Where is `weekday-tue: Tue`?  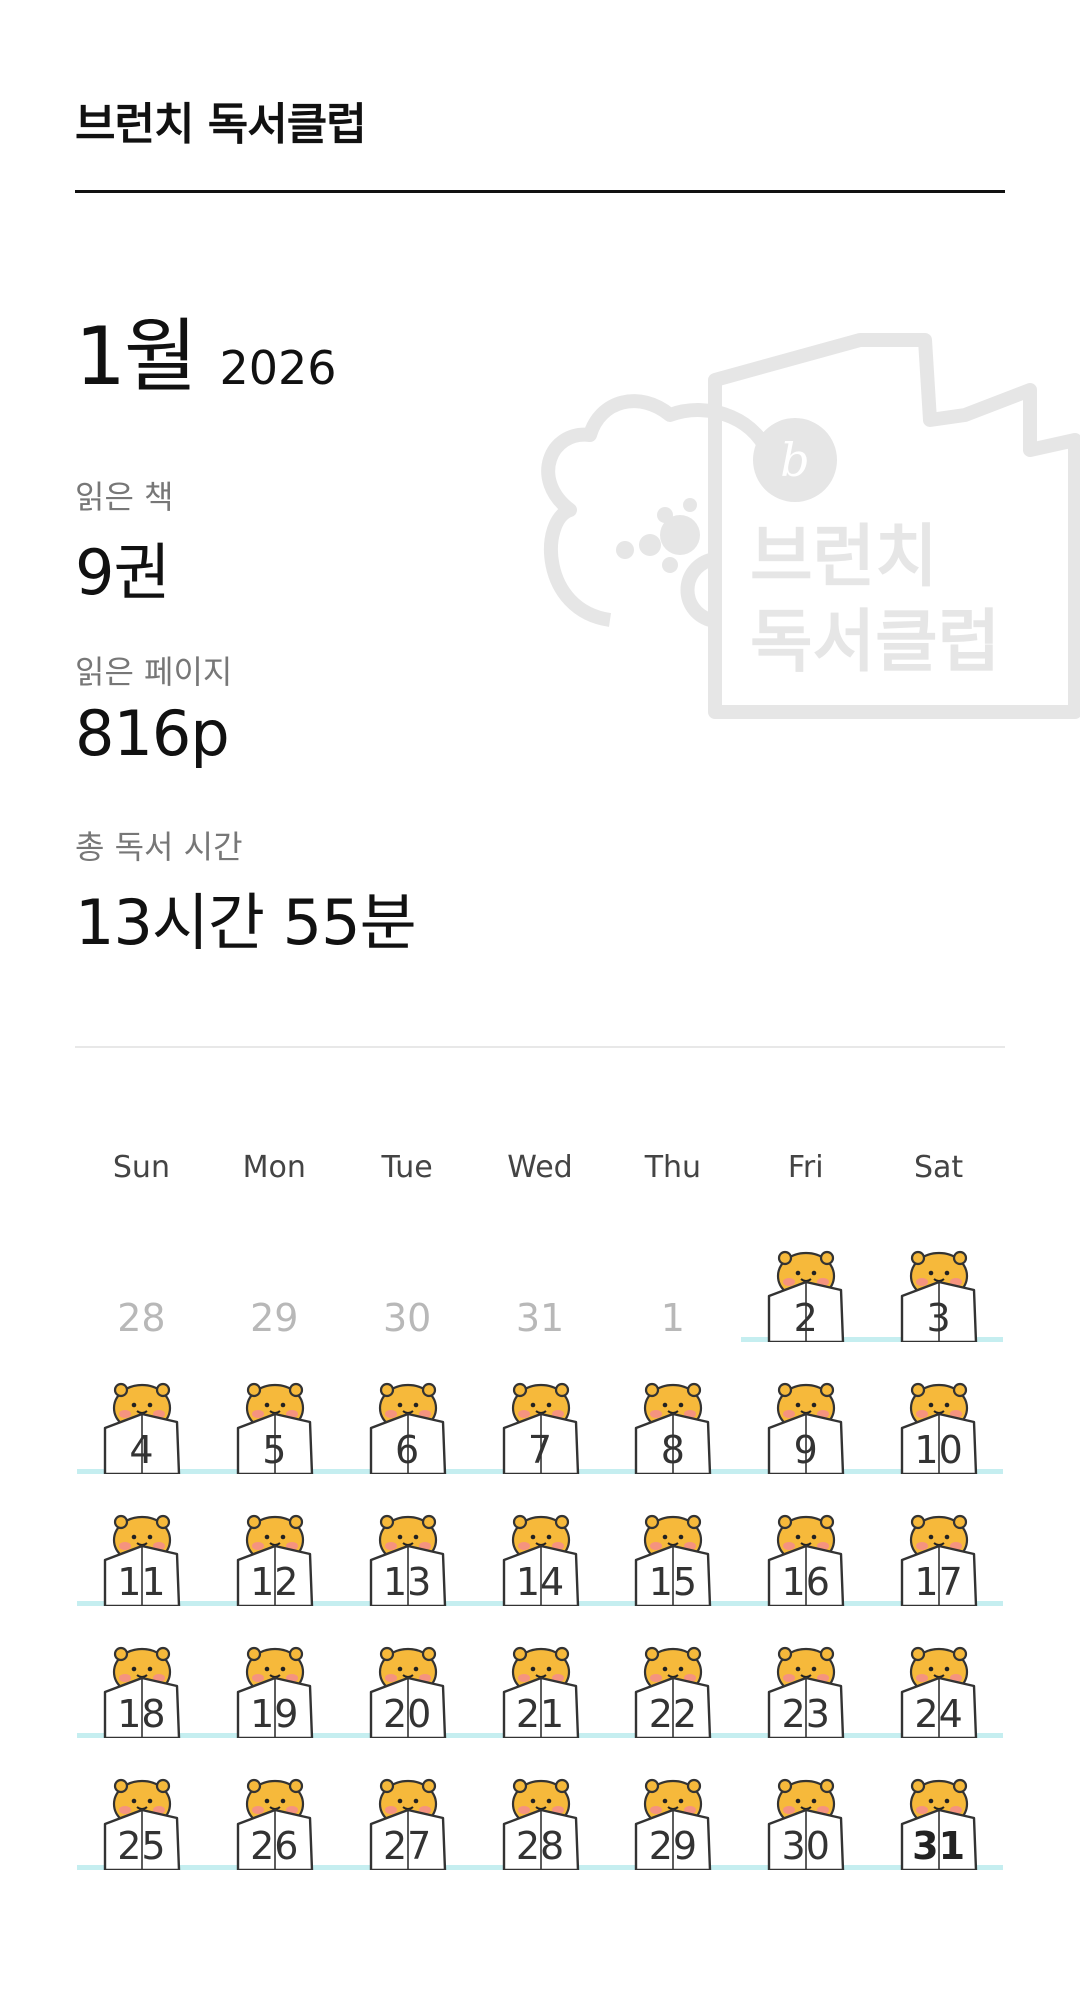
weekday-tue: Tue is located at coordinates (407, 1167).